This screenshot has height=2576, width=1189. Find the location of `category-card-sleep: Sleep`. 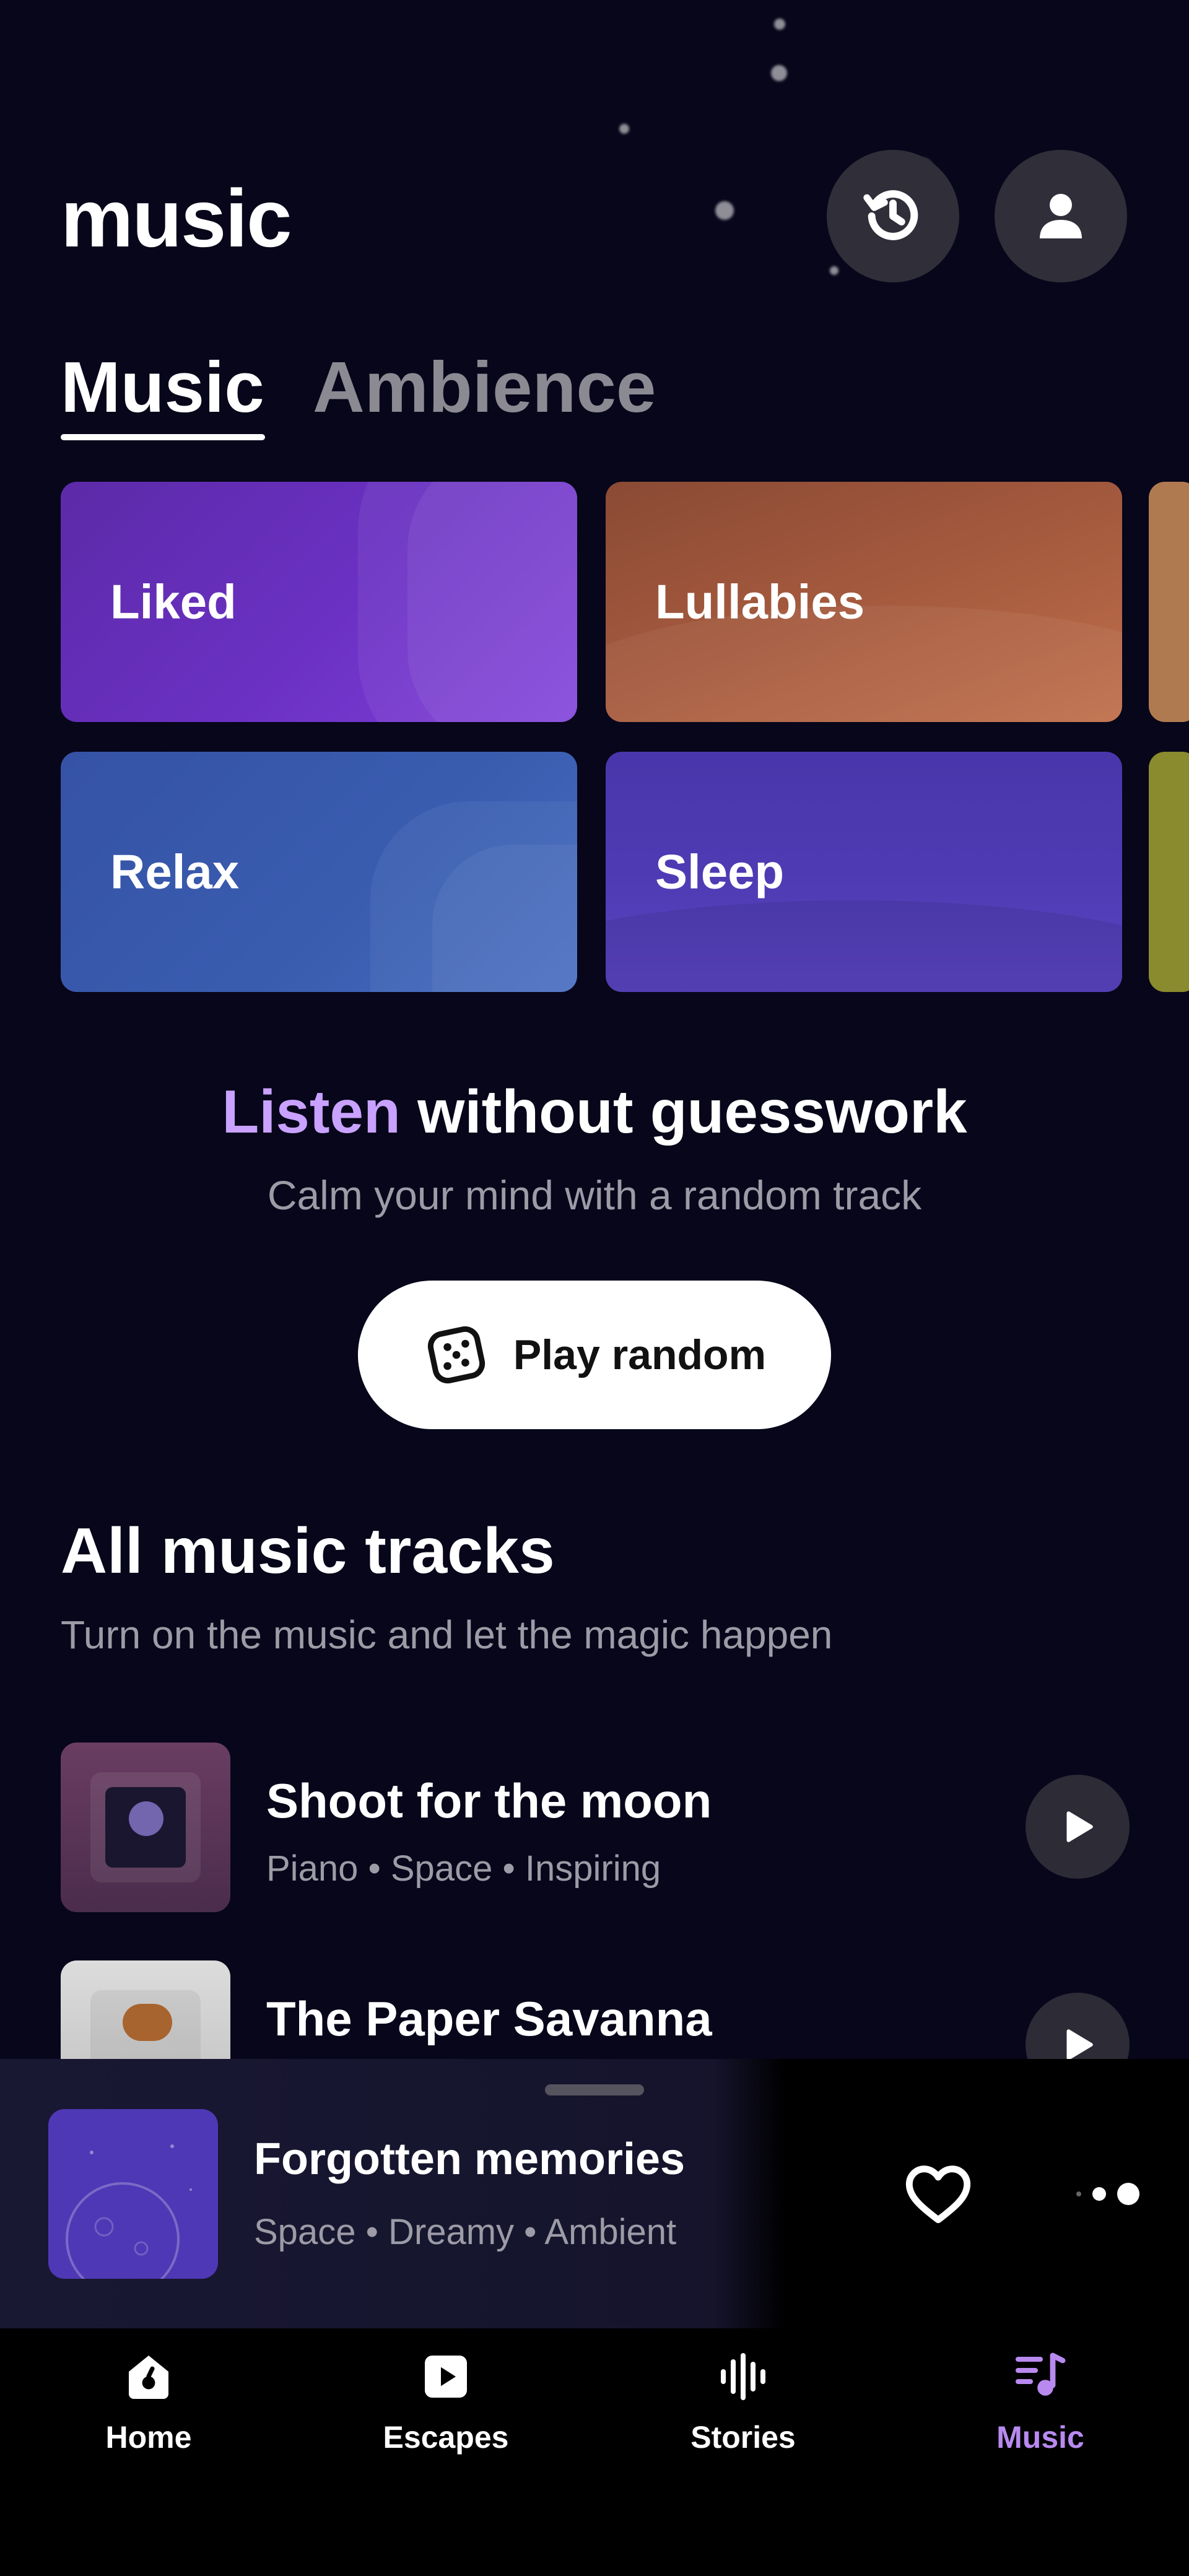

category-card-sleep: Sleep is located at coordinates (864, 872).